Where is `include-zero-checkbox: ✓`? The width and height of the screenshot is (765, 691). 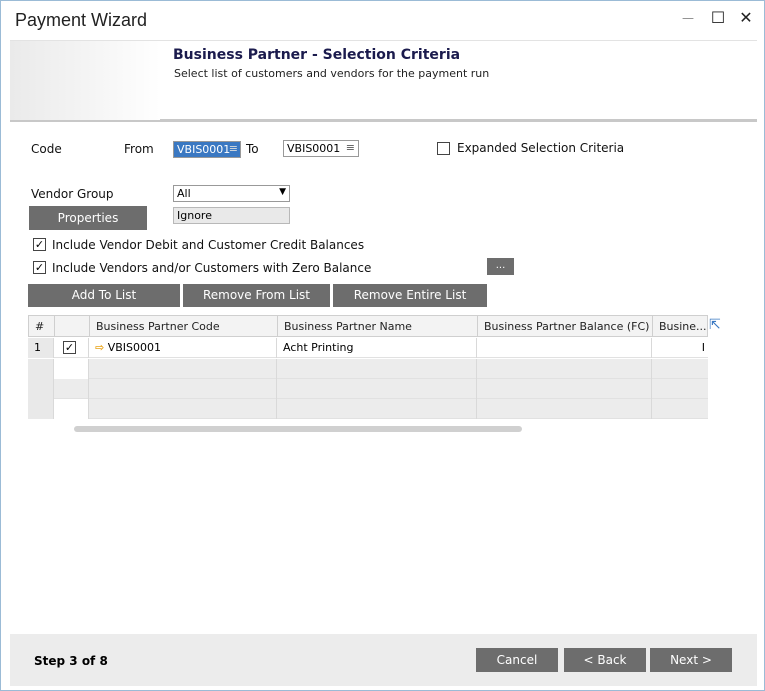
include-zero-checkbox: ✓ is located at coordinates (39, 267).